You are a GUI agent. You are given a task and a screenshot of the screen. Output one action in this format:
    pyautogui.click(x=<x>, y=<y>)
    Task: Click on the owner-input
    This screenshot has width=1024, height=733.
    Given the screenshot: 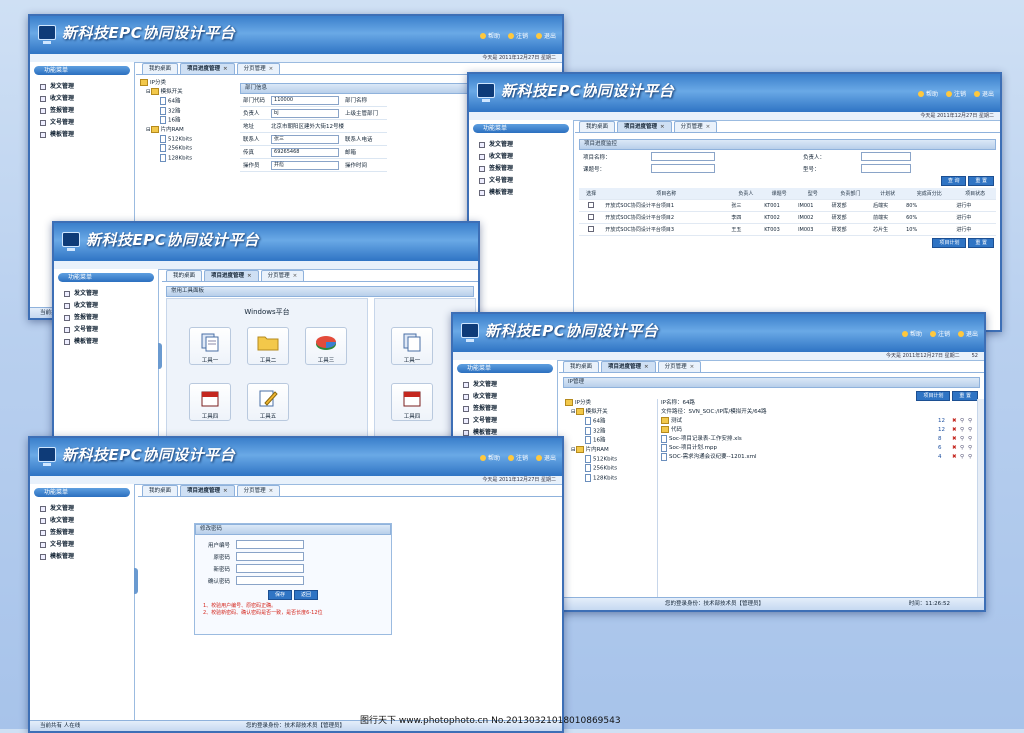 What is the action you would take?
    pyautogui.click(x=886, y=156)
    